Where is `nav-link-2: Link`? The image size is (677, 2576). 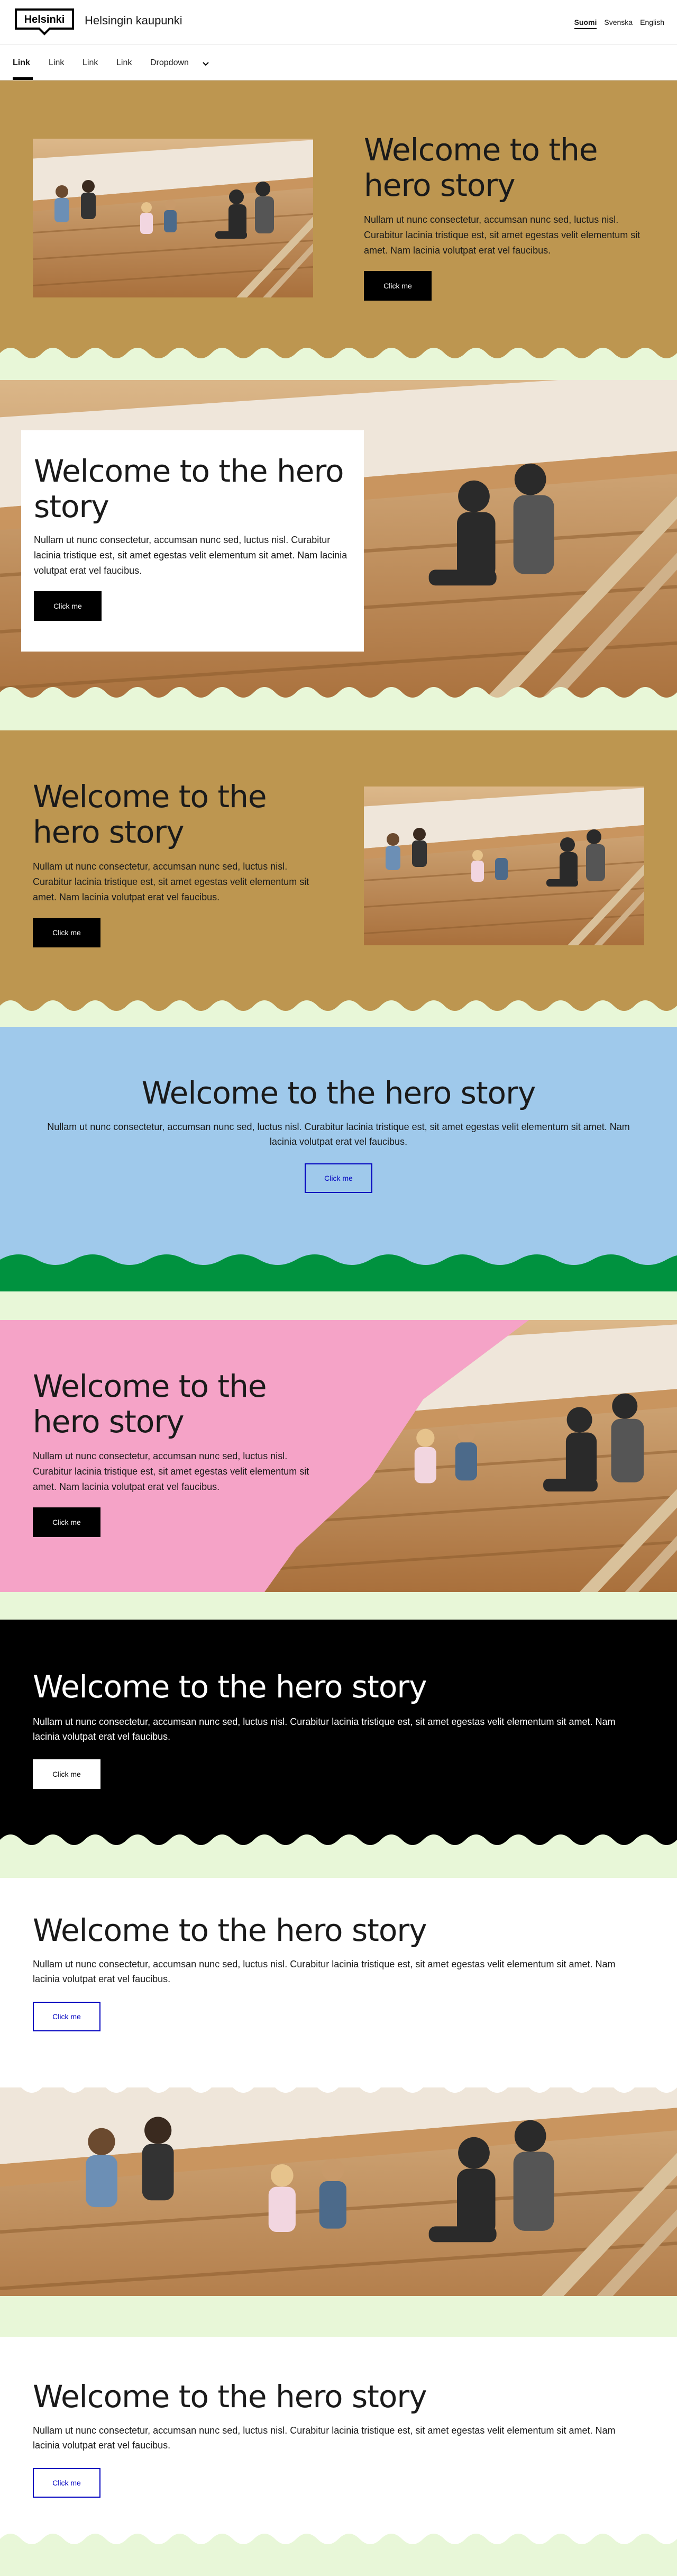
nav-link-2: Link is located at coordinates (56, 63).